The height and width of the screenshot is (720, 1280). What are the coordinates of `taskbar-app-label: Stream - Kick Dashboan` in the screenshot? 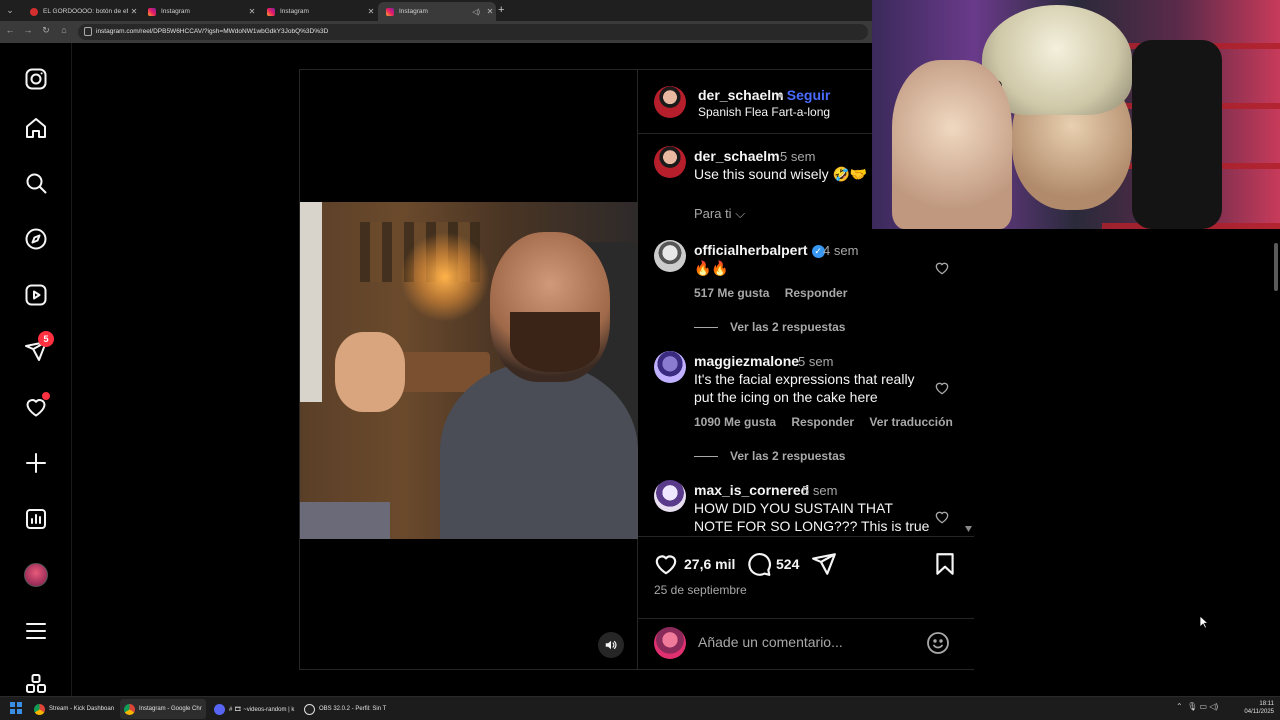 It's located at (82, 709).